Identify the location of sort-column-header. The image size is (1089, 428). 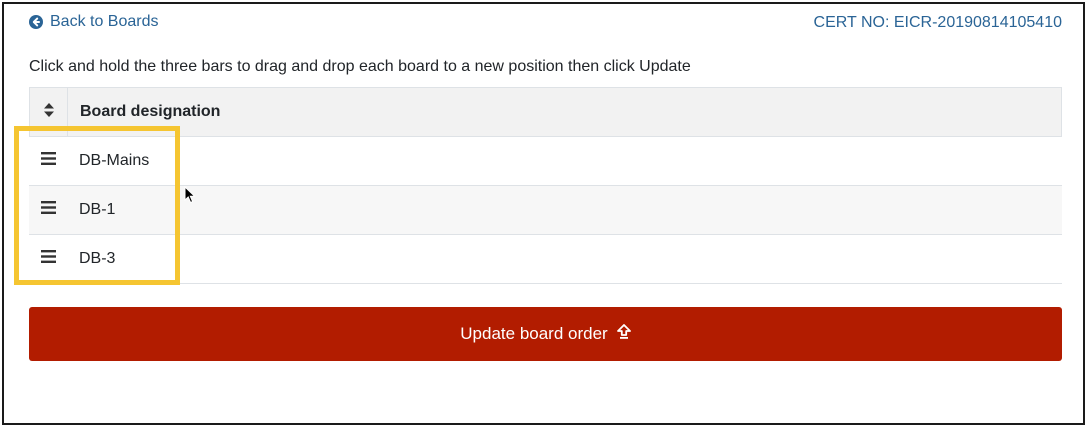
(49, 112).